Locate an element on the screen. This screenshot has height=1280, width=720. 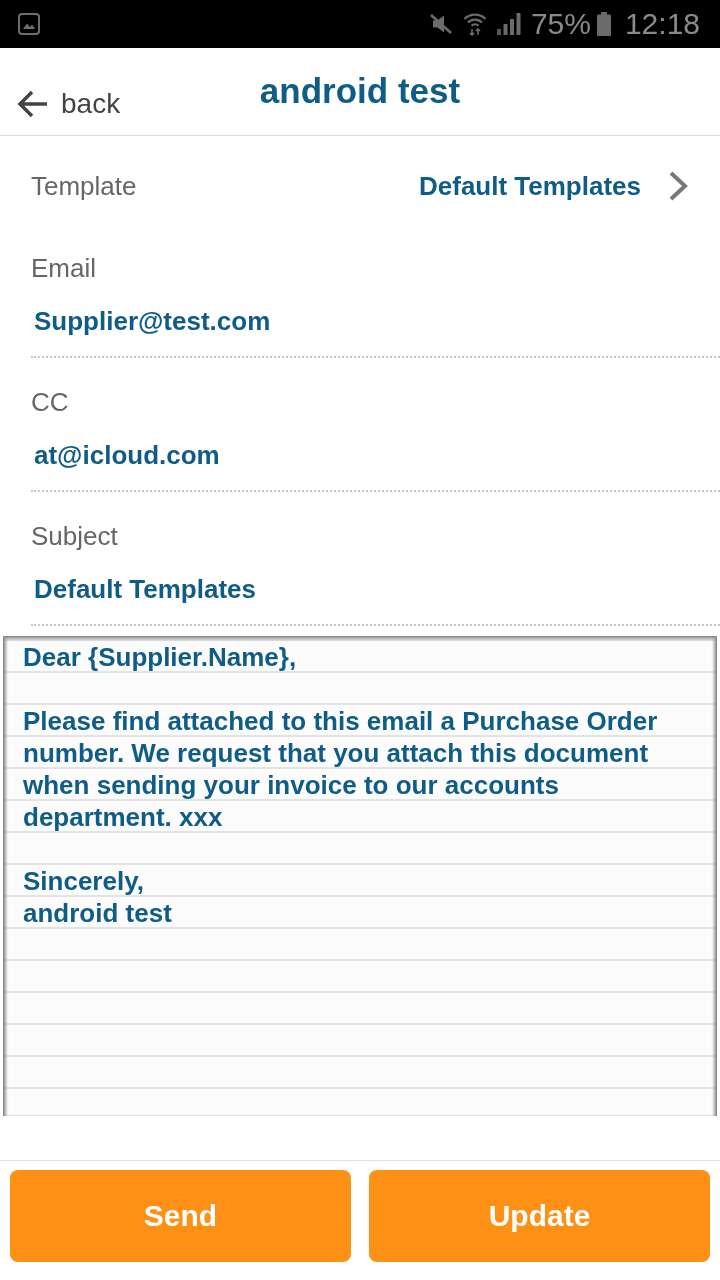
back-arrow-icon is located at coordinates (32, 104).